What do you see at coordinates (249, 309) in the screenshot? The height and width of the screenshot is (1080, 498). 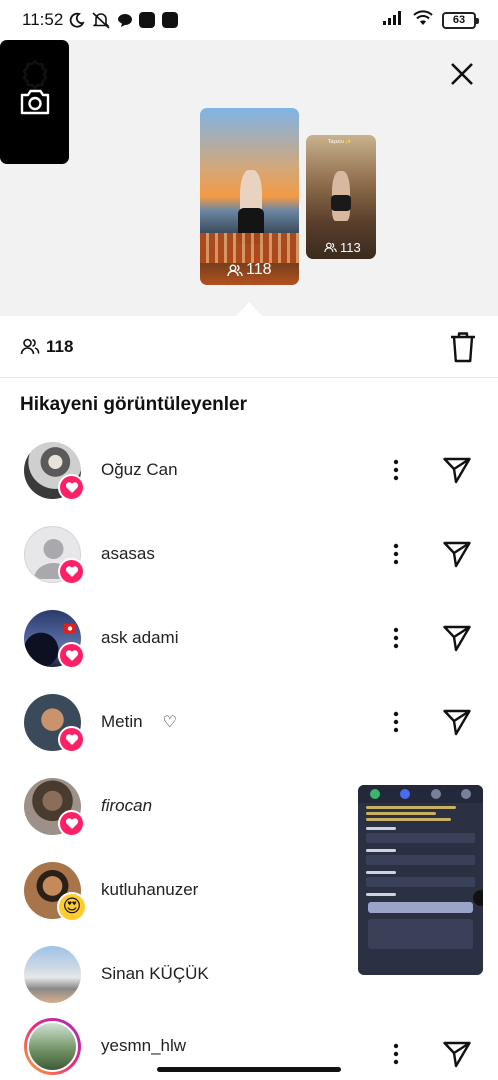 I see `selection-pointer` at bounding box center [249, 309].